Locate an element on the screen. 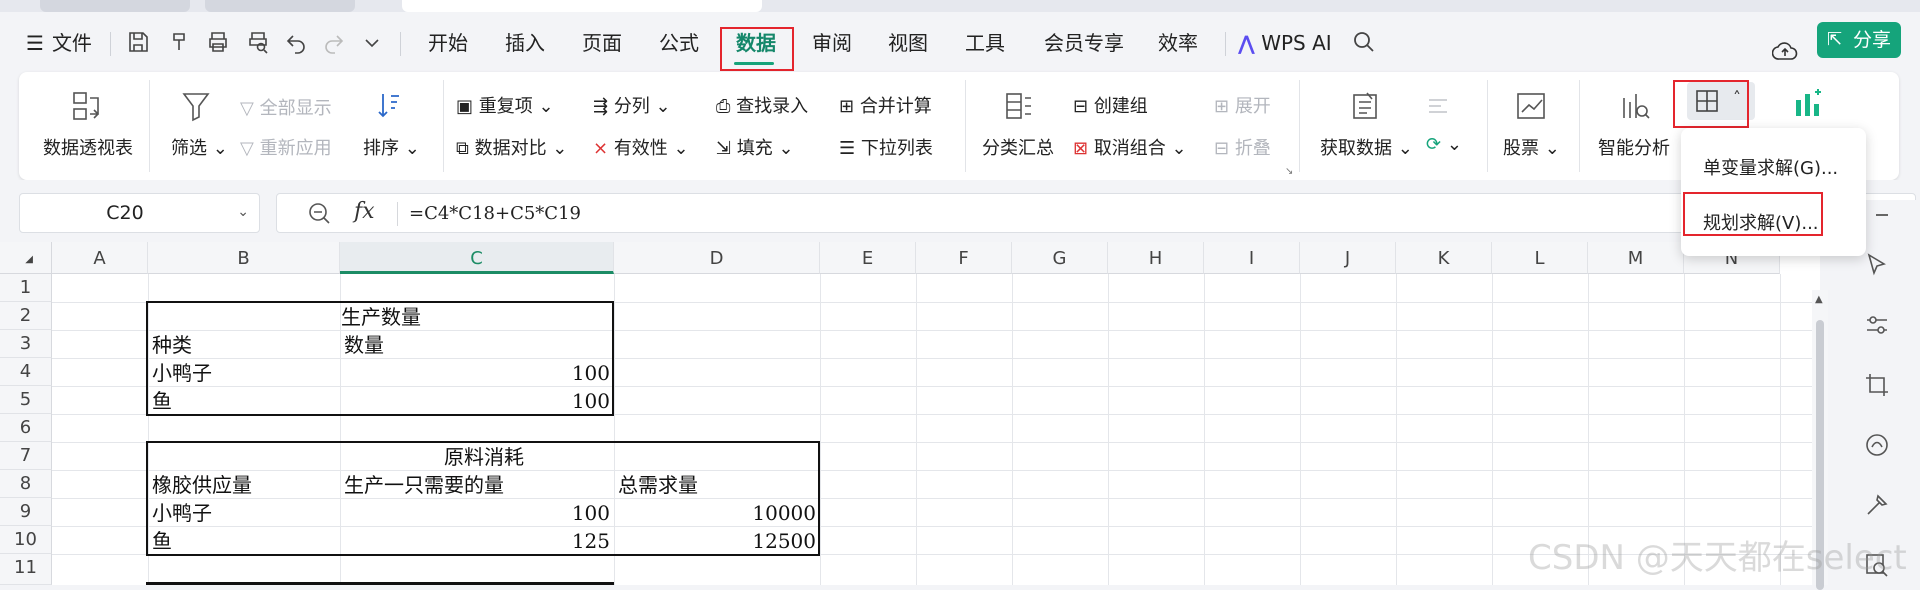 This screenshot has height=590, width=1920. fill-button: ⇲ 填充 ⌄ is located at coordinates (755, 147).